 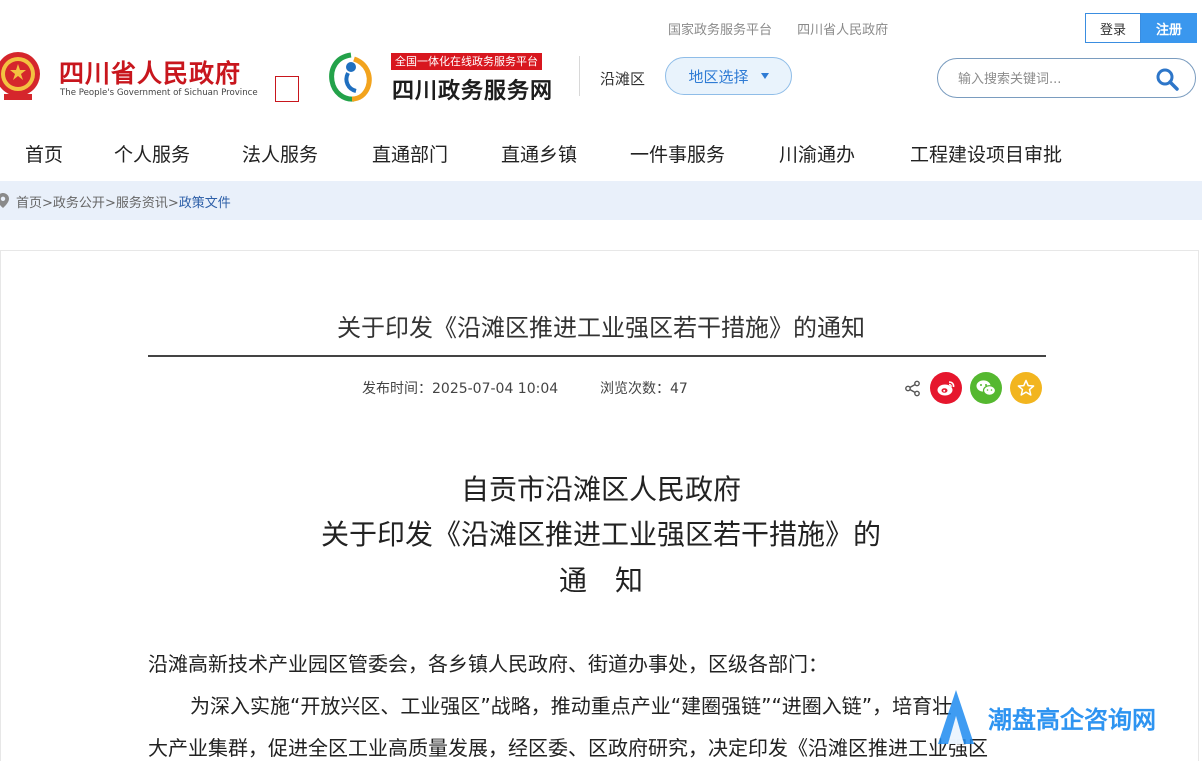 I want to click on service-title: 四川政务服务网, so click(x=472, y=89).